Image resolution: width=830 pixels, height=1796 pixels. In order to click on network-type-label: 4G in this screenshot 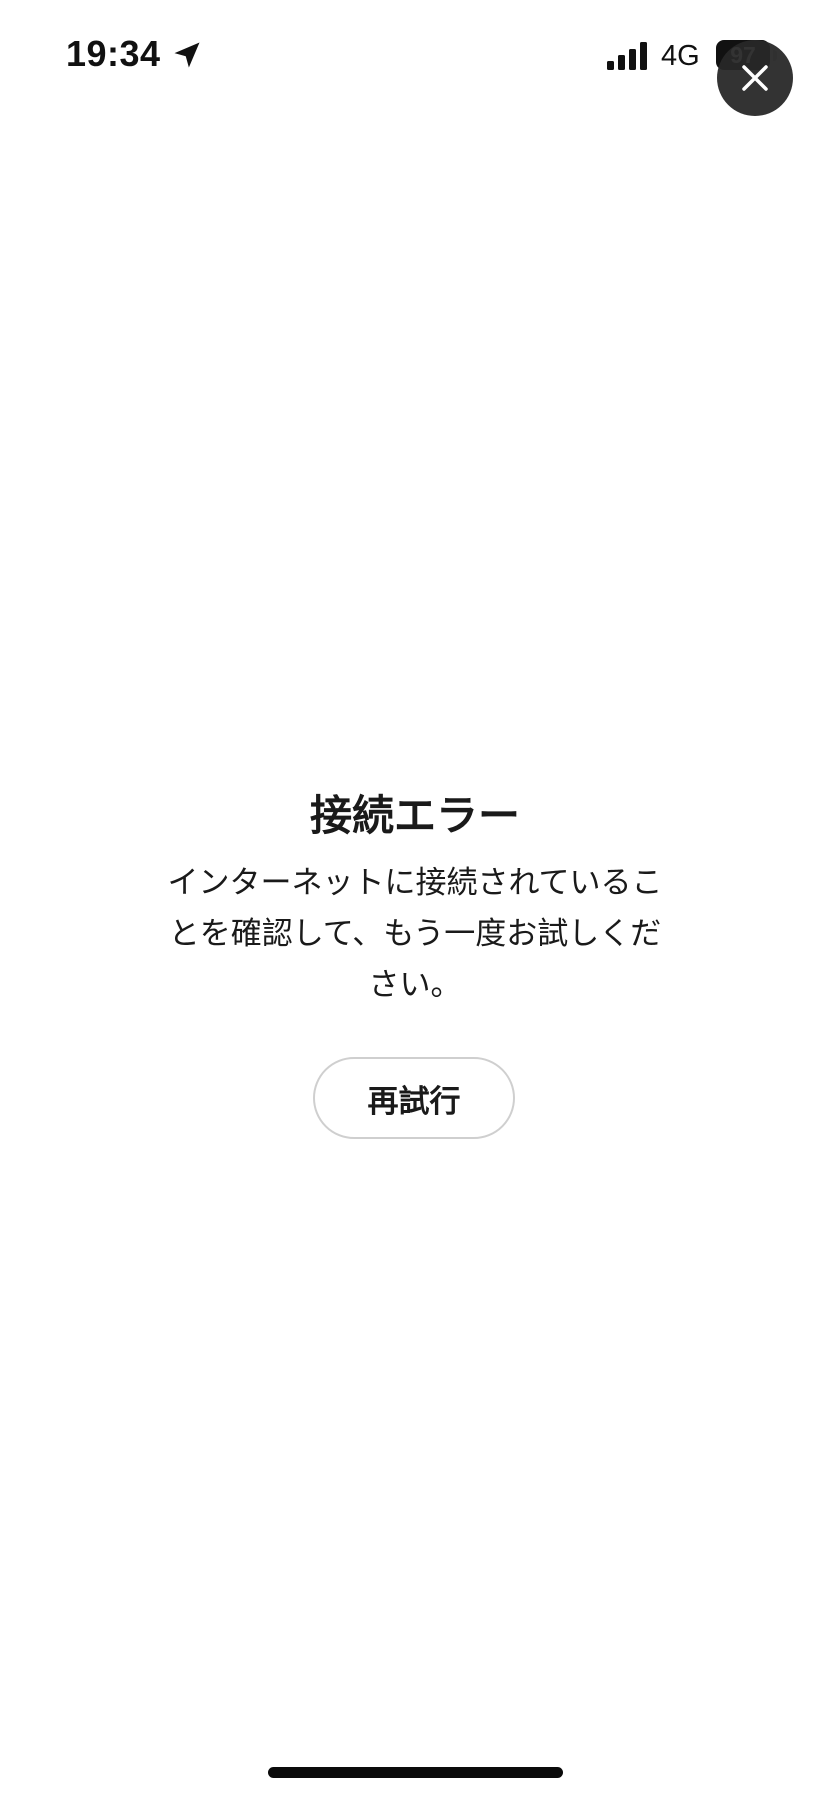, I will do `click(680, 56)`.